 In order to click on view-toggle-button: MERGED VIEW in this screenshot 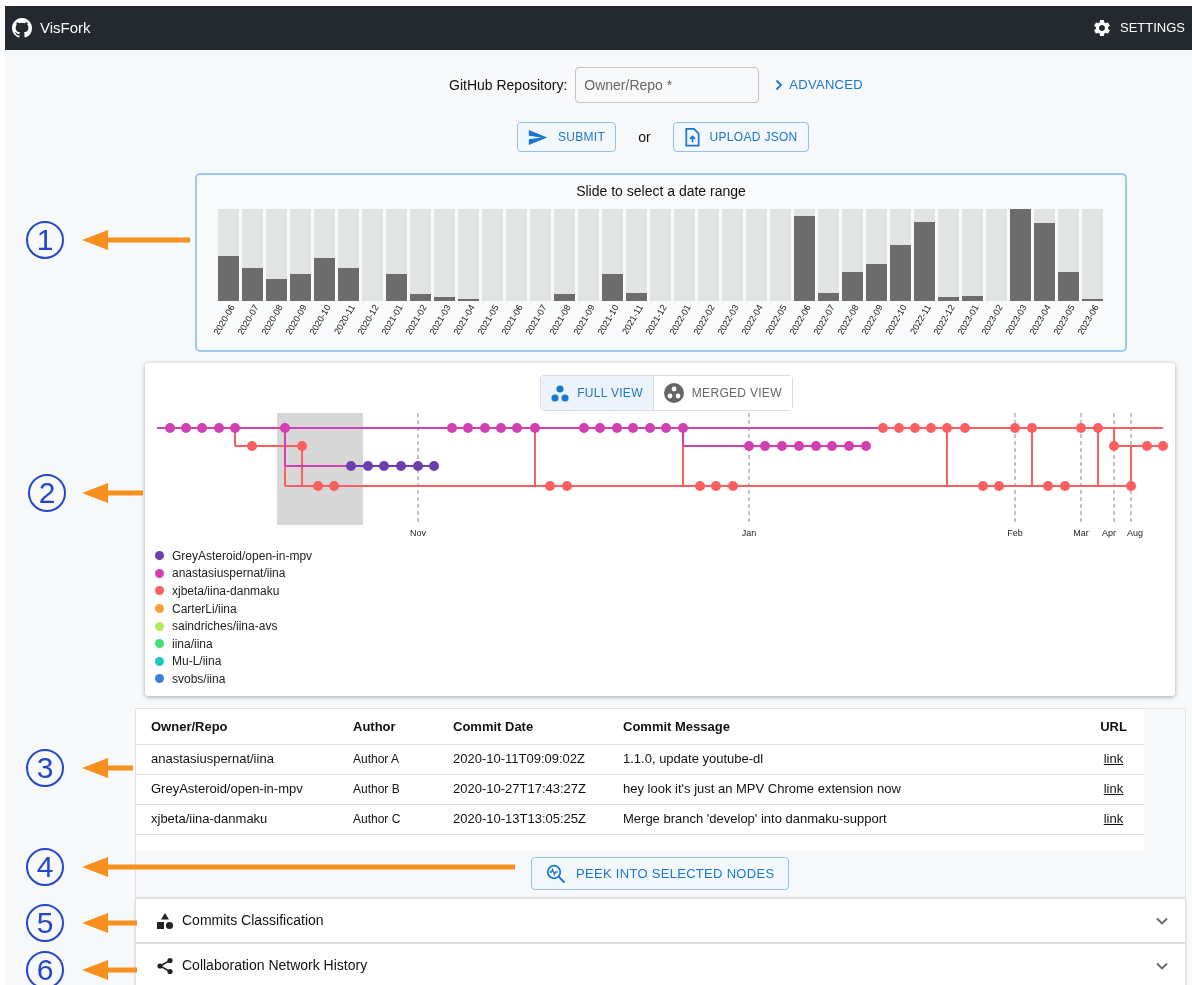, I will do `click(722, 393)`.